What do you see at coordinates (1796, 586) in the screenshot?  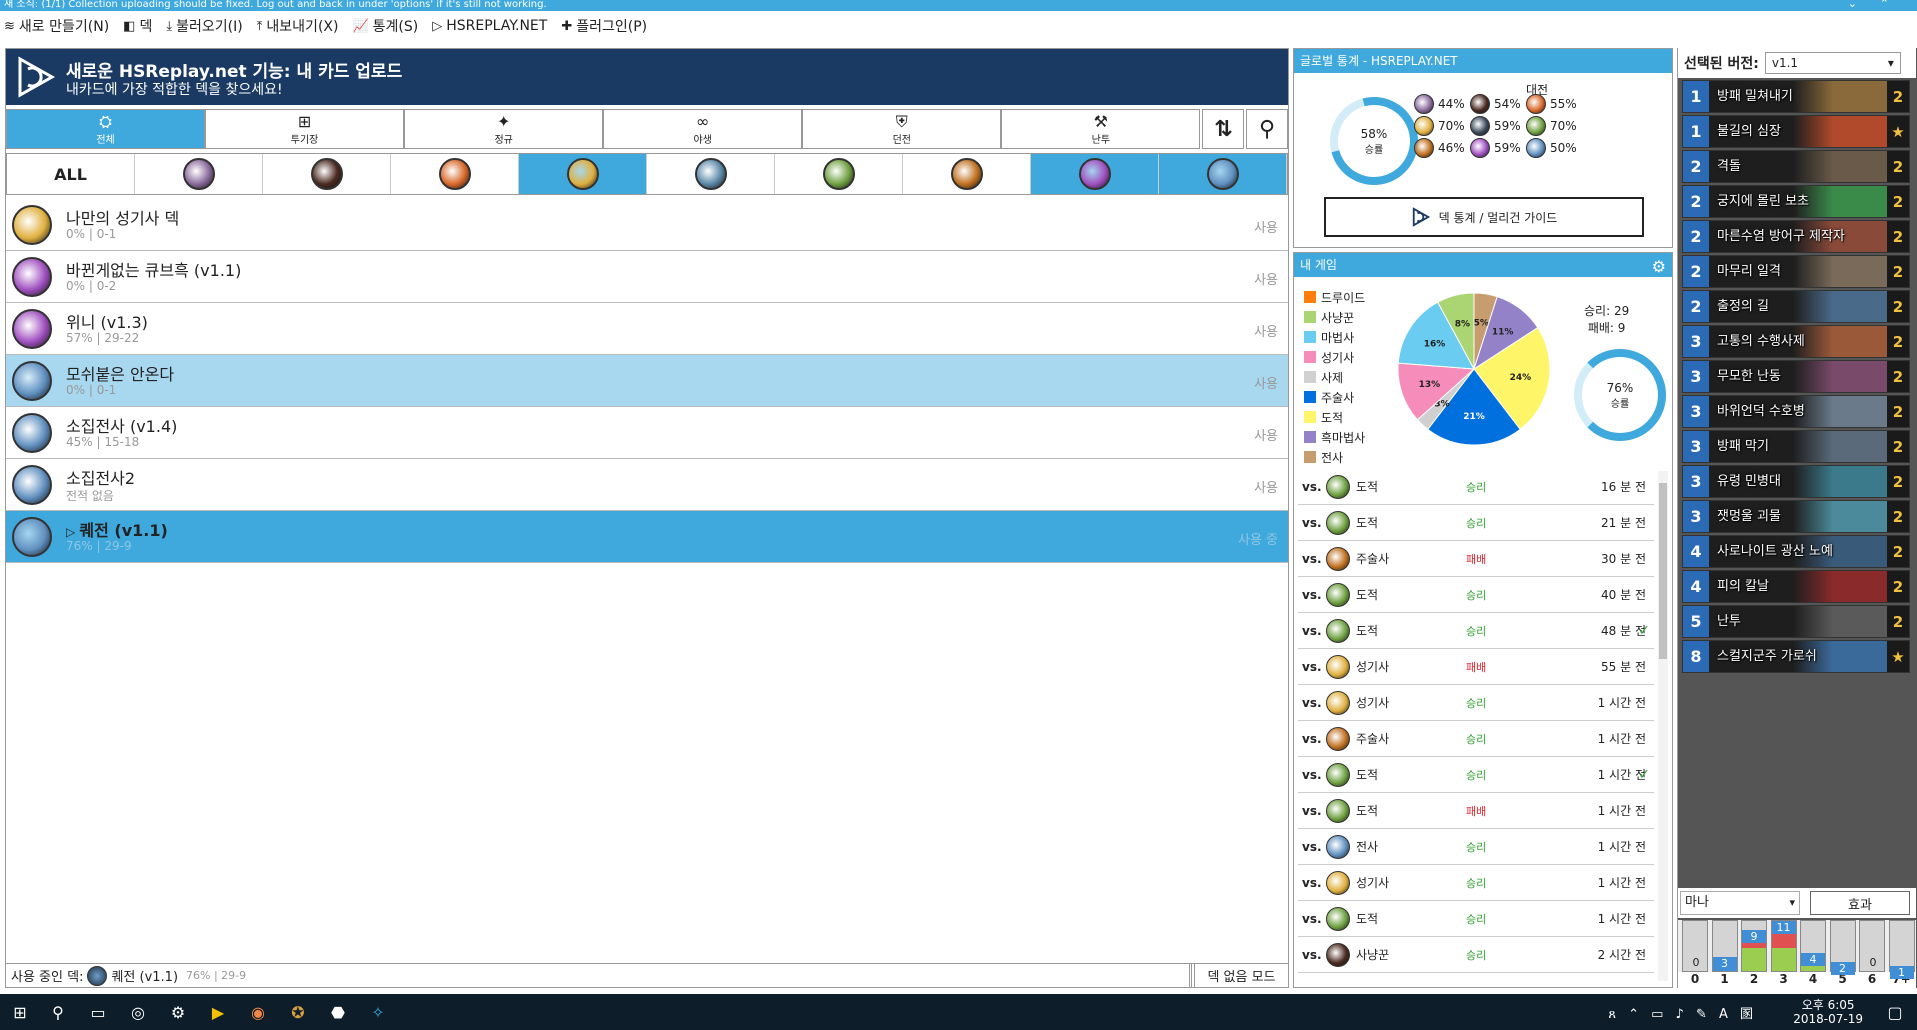 I see `card-row: 4 피의 칼날 2` at bounding box center [1796, 586].